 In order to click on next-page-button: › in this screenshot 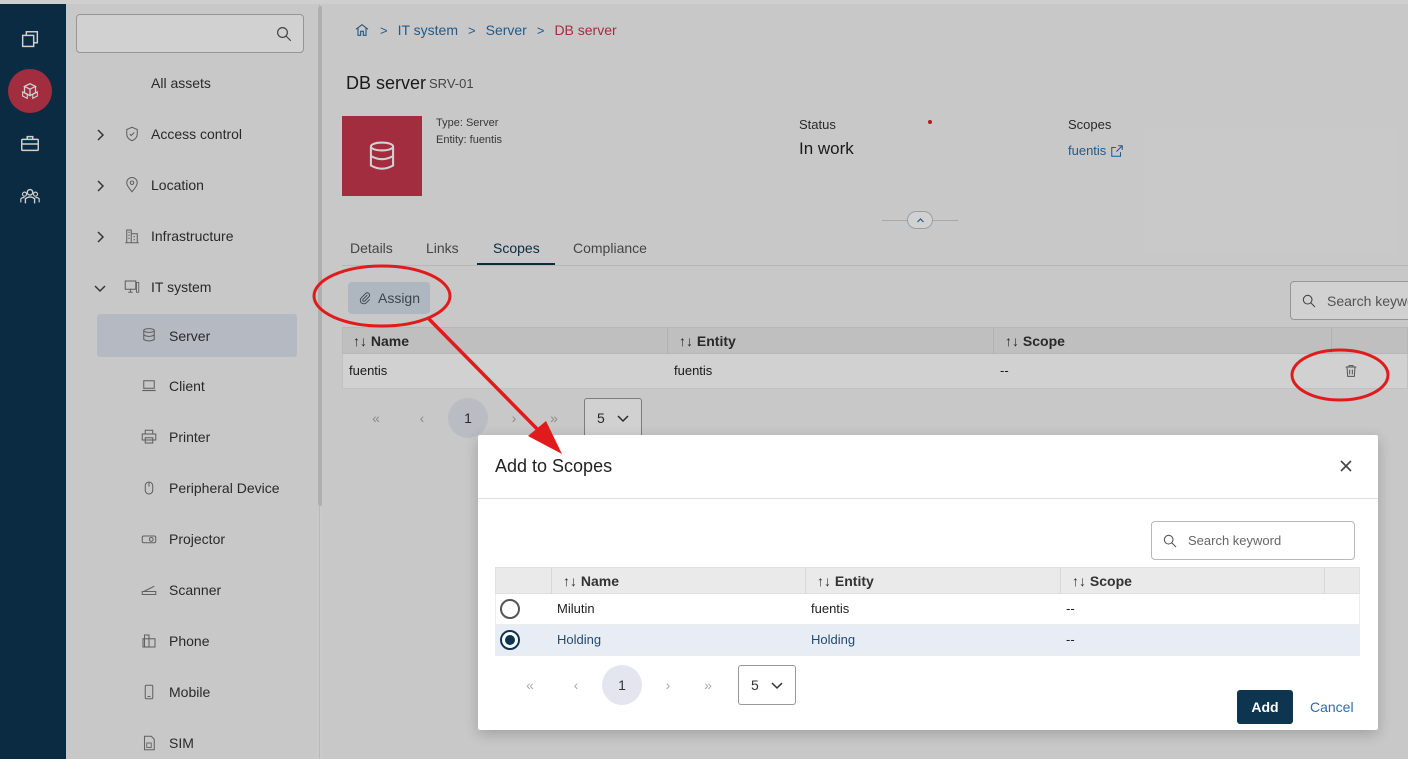, I will do `click(668, 685)`.